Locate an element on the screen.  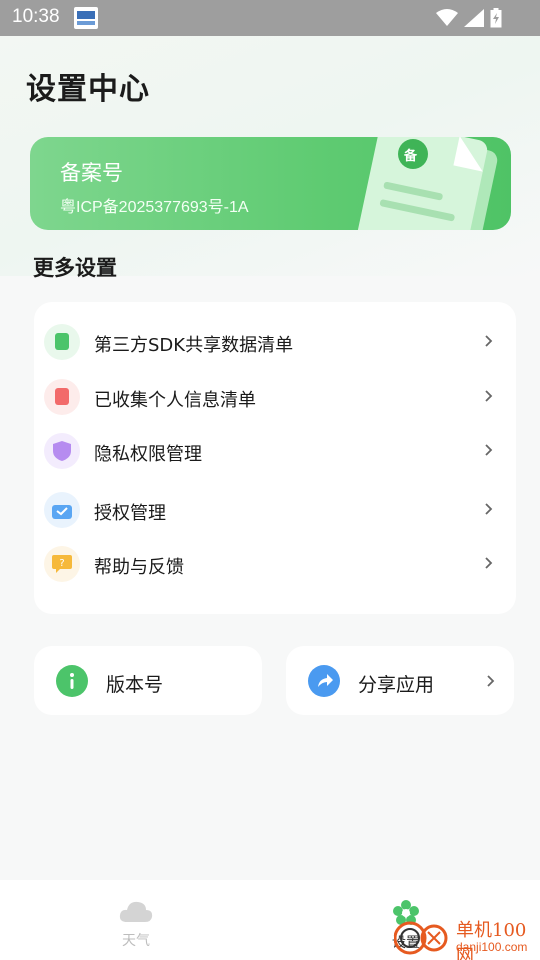
watermark-mascot-icon is located at coordinates (421, 938).